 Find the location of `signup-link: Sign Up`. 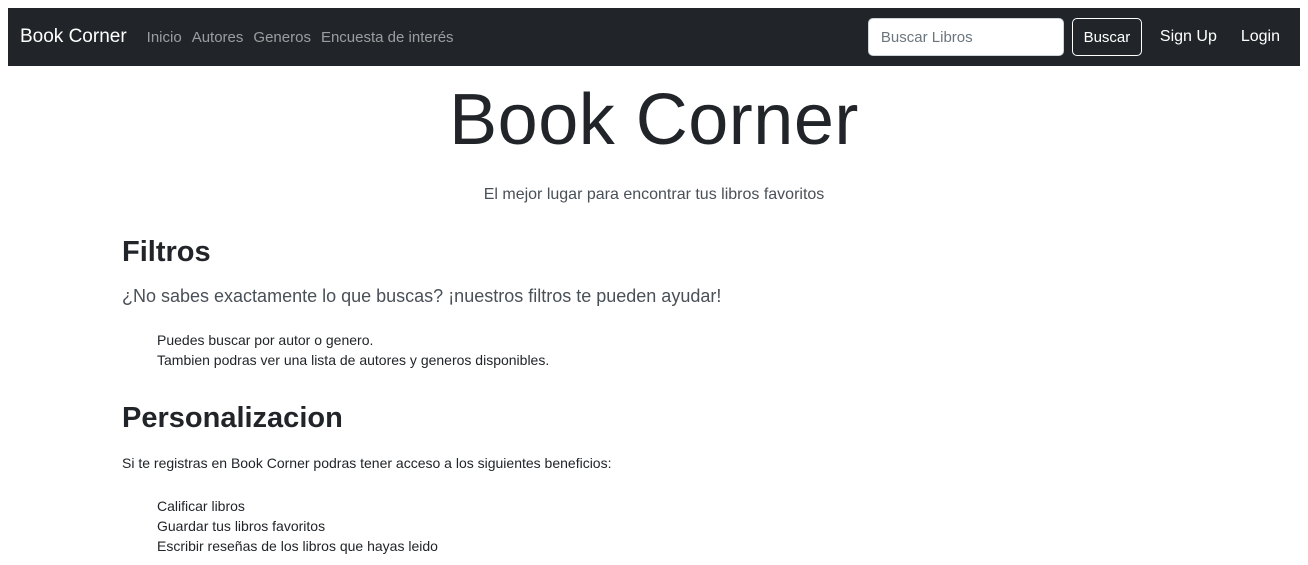

signup-link: Sign Up is located at coordinates (1188, 37).